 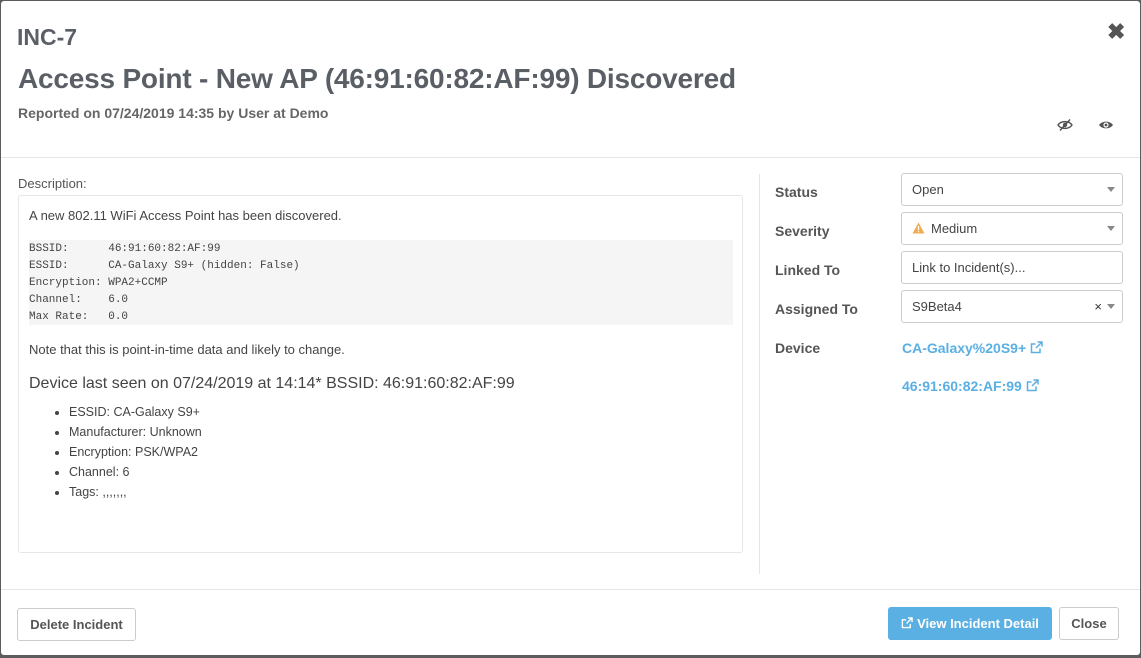 I want to click on device-link-bssid: 46:91:60:82:AF:99, so click(x=970, y=386).